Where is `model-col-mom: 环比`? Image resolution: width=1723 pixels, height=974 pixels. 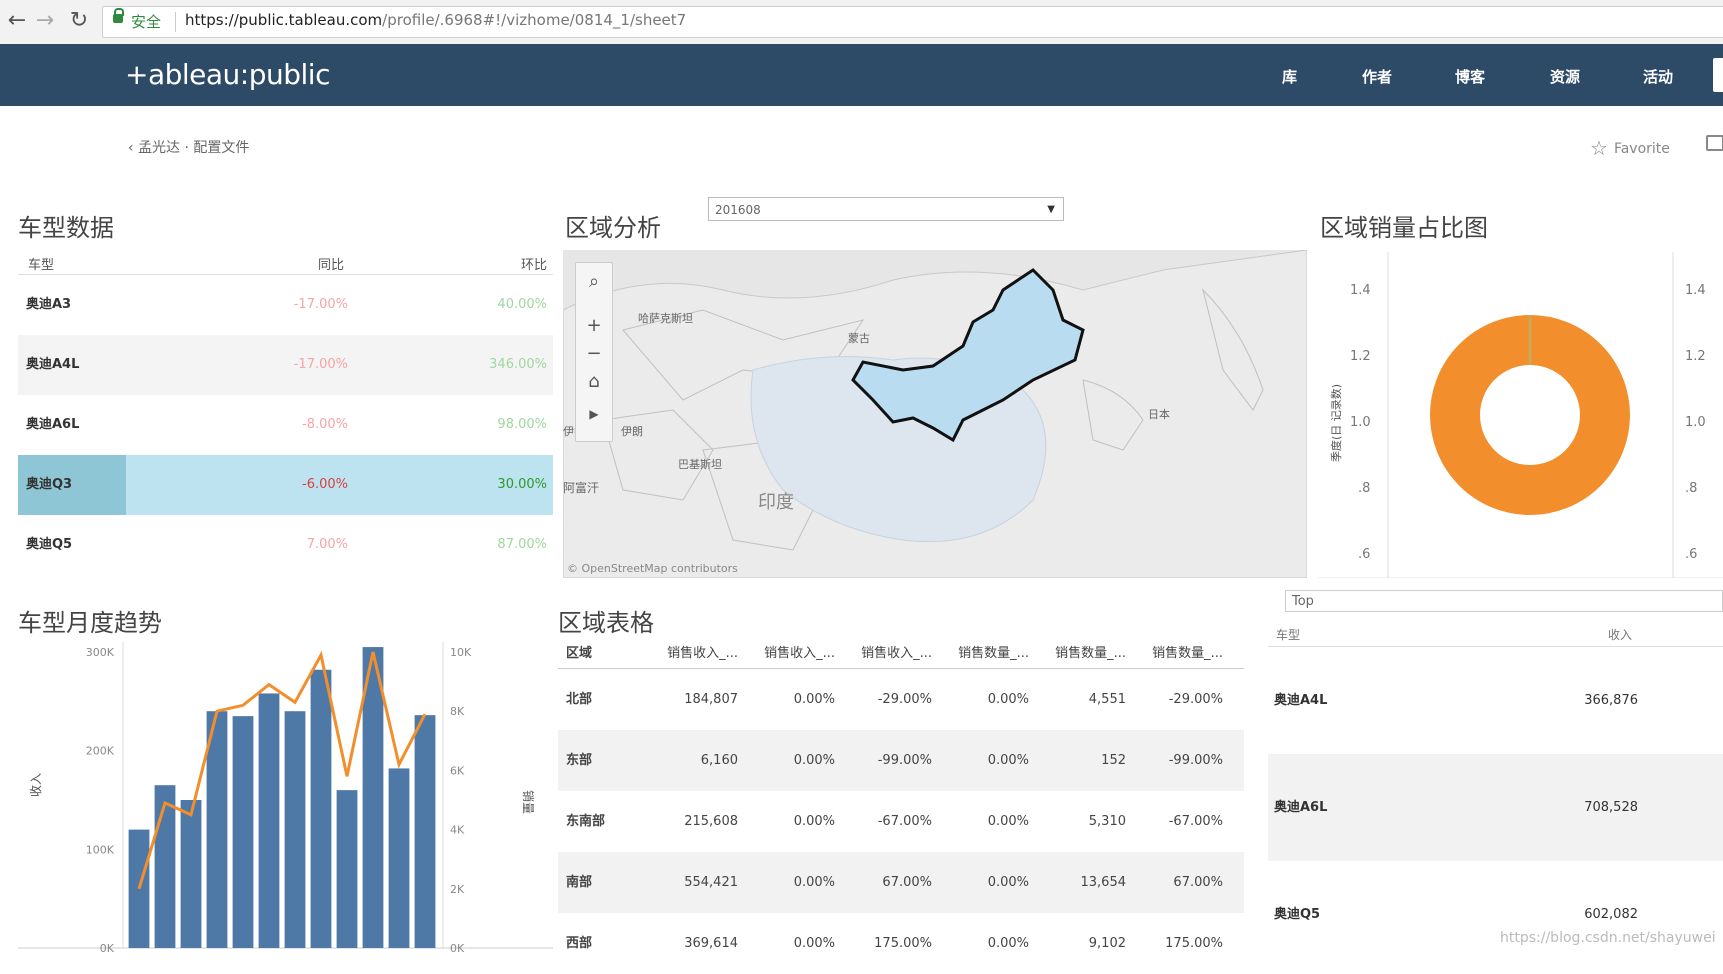 model-col-mom: 环比 is located at coordinates (534, 263).